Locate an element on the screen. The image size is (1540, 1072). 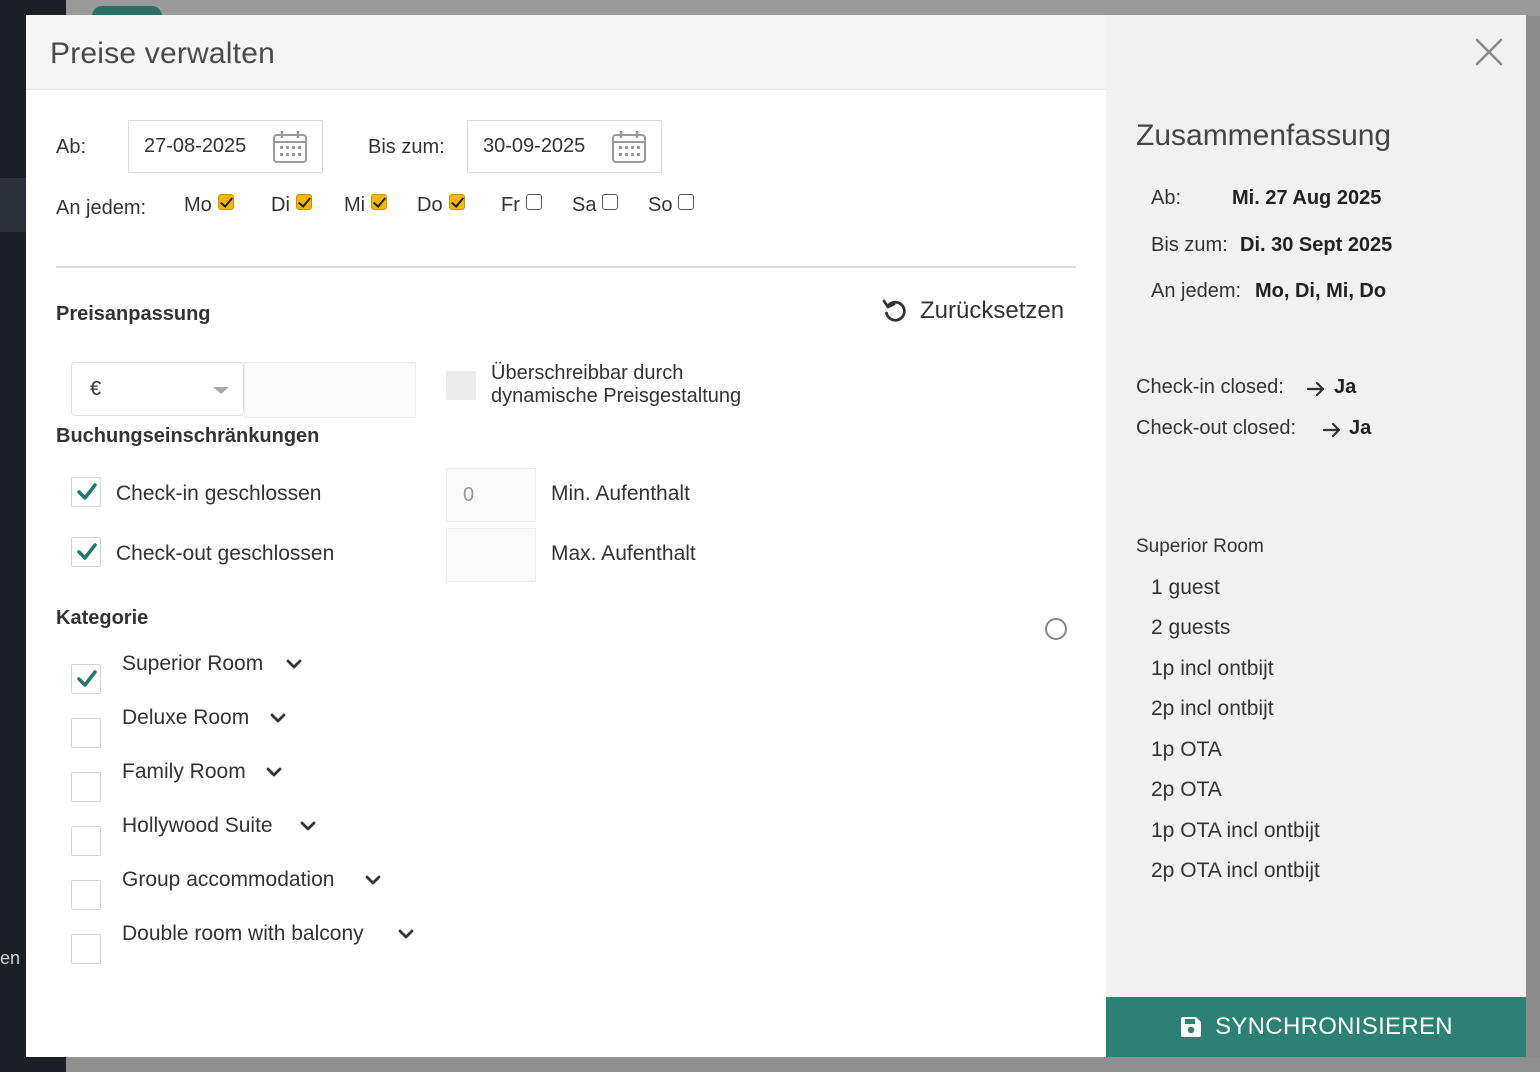
from-date-value: 27-08-2025 is located at coordinates (195, 146).